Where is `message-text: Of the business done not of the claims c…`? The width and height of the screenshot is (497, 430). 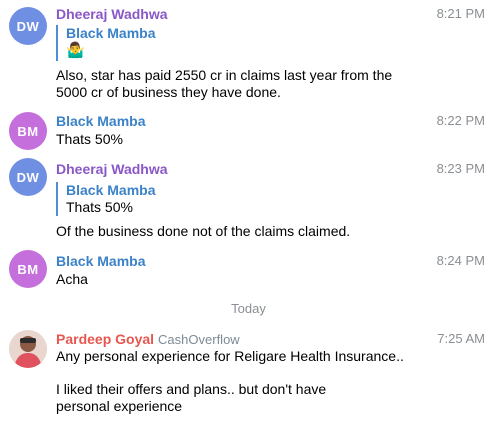
message-text: Of the business done not of the claims c… is located at coordinates (203, 231).